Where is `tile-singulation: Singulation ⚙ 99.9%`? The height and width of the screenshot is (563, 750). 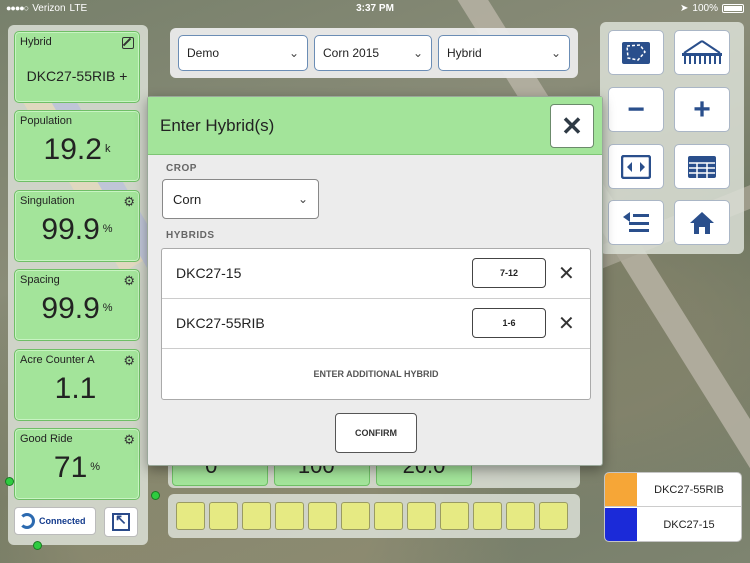 tile-singulation: Singulation ⚙ 99.9% is located at coordinates (77, 226).